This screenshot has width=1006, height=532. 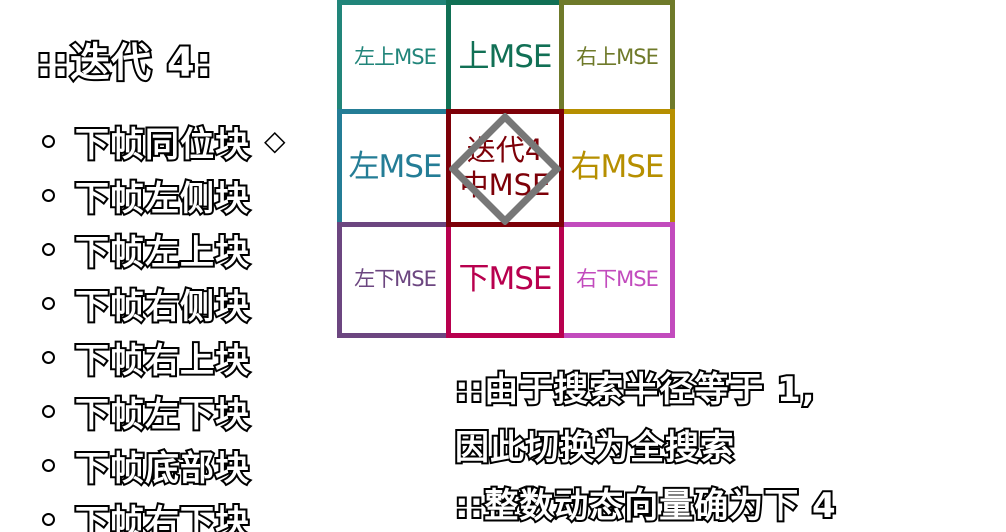 What do you see at coordinates (162, 415) in the screenshot?
I see `candidate-label: 下帧左下块` at bounding box center [162, 415].